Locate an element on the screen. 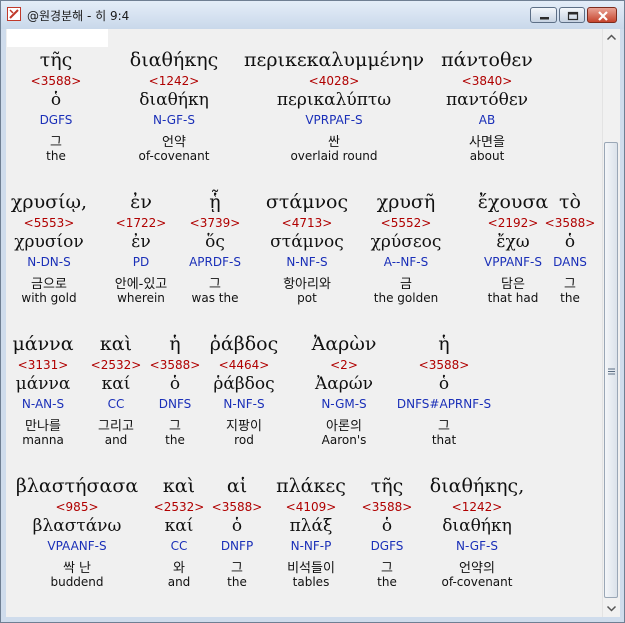 Image resolution: width=625 pixels, height=623 pixels. word-block: ἐν <1722> ἐν PD 안에-있고 wherein is located at coordinates (141, 250).